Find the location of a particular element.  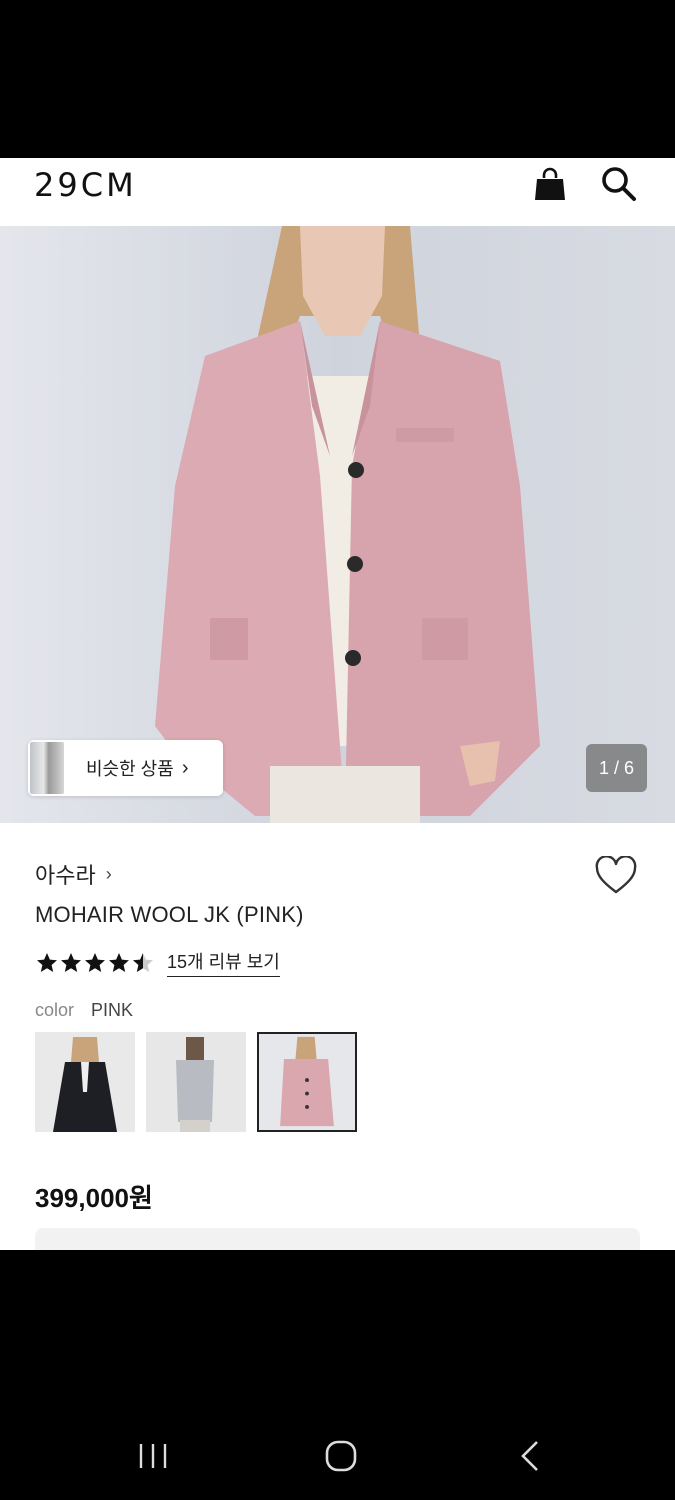

similar-products-label: 비슷한 상품 is located at coordinates (130, 769).